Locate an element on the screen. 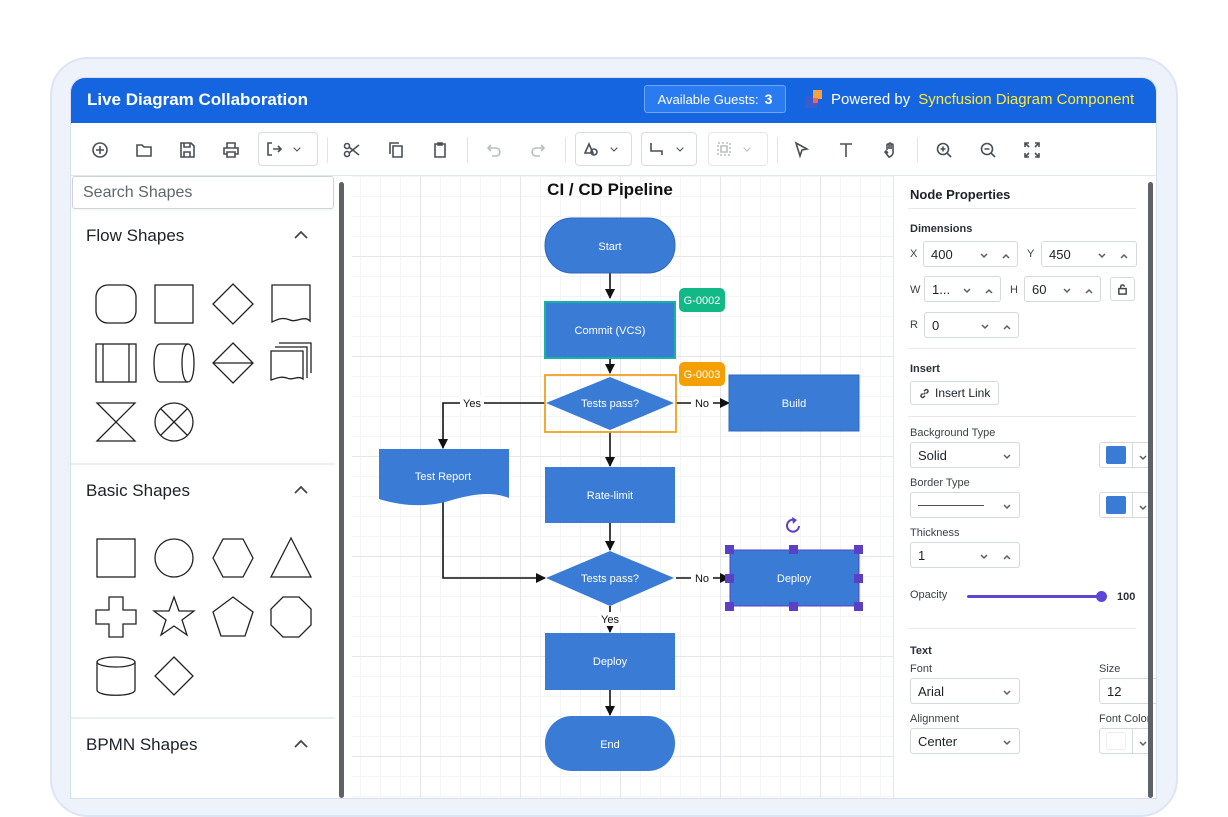 The width and height of the screenshot is (1228, 817). direct-data-shape is located at coordinates (174, 363).